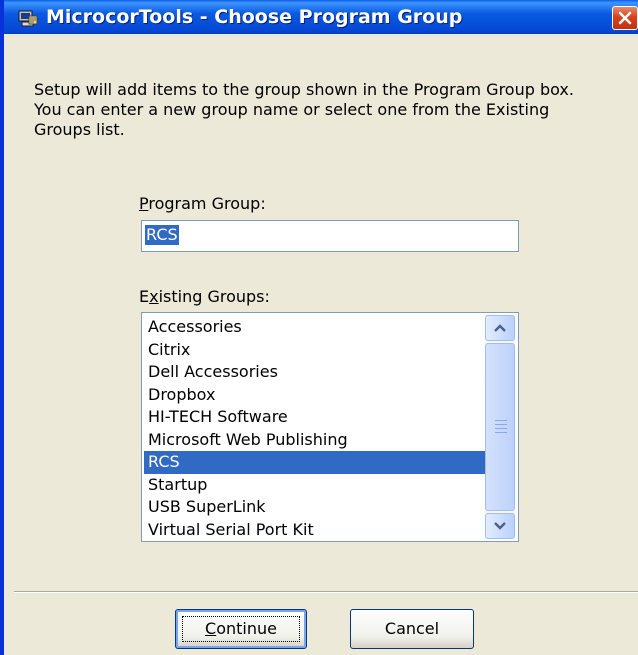 The width and height of the screenshot is (638, 655). I want to click on installer-computer-icon, so click(28, 18).